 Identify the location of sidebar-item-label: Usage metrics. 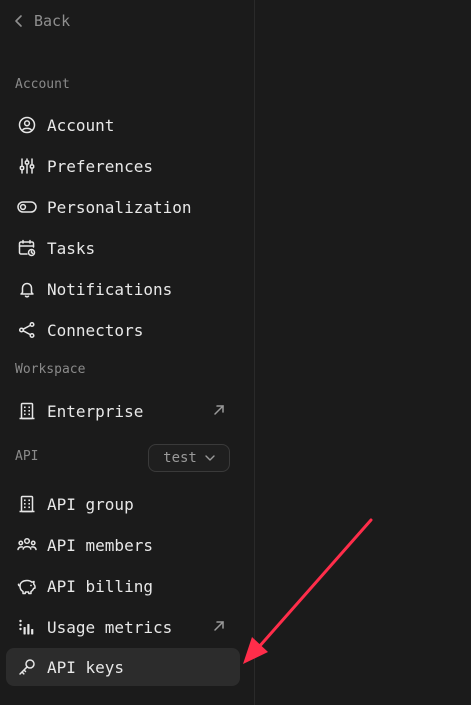
(110, 627).